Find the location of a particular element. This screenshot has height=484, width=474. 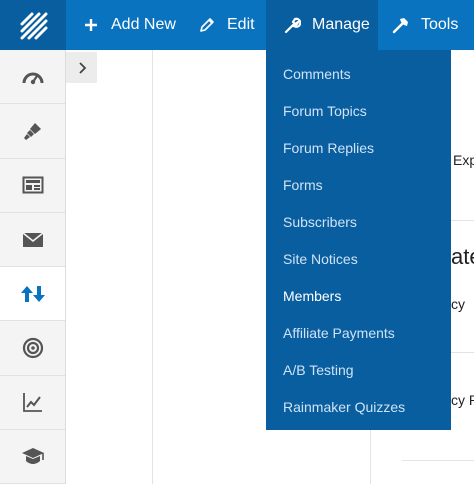

collapse-toggle is located at coordinates (81, 67).